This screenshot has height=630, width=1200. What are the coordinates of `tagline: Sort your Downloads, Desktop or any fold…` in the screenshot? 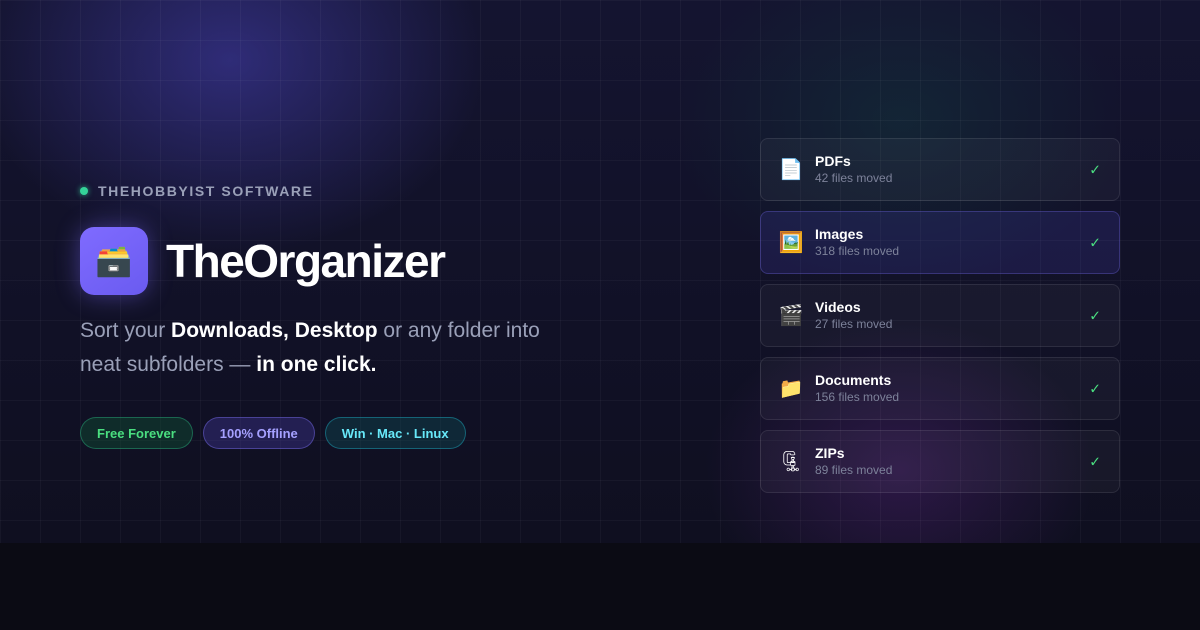 It's located at (330, 348).